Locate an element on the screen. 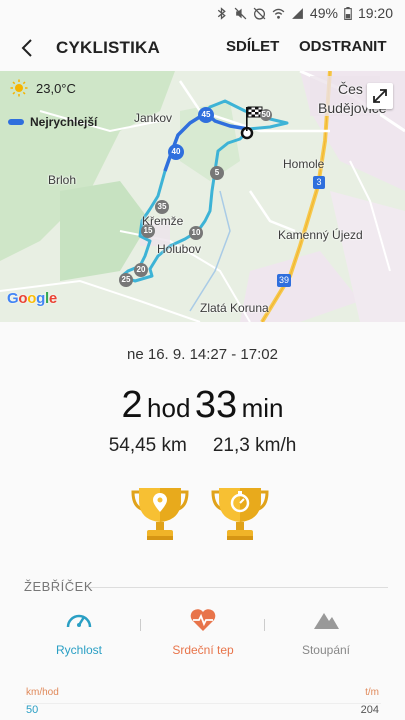 Image resolution: width=405 pixels, height=720 pixels. km-marker-45: 45 is located at coordinates (206, 114).